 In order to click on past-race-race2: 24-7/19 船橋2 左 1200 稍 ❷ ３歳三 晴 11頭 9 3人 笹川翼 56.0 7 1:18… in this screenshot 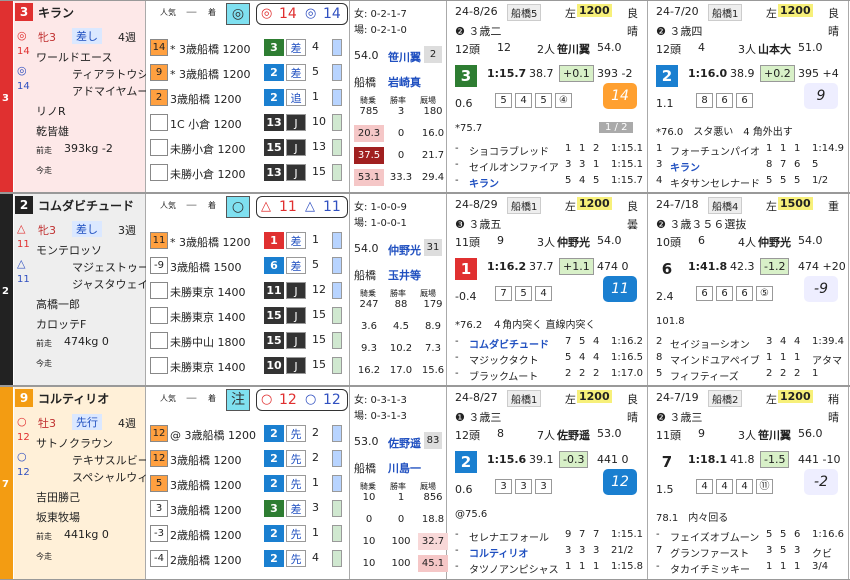, I will do `click(748, 483)`.